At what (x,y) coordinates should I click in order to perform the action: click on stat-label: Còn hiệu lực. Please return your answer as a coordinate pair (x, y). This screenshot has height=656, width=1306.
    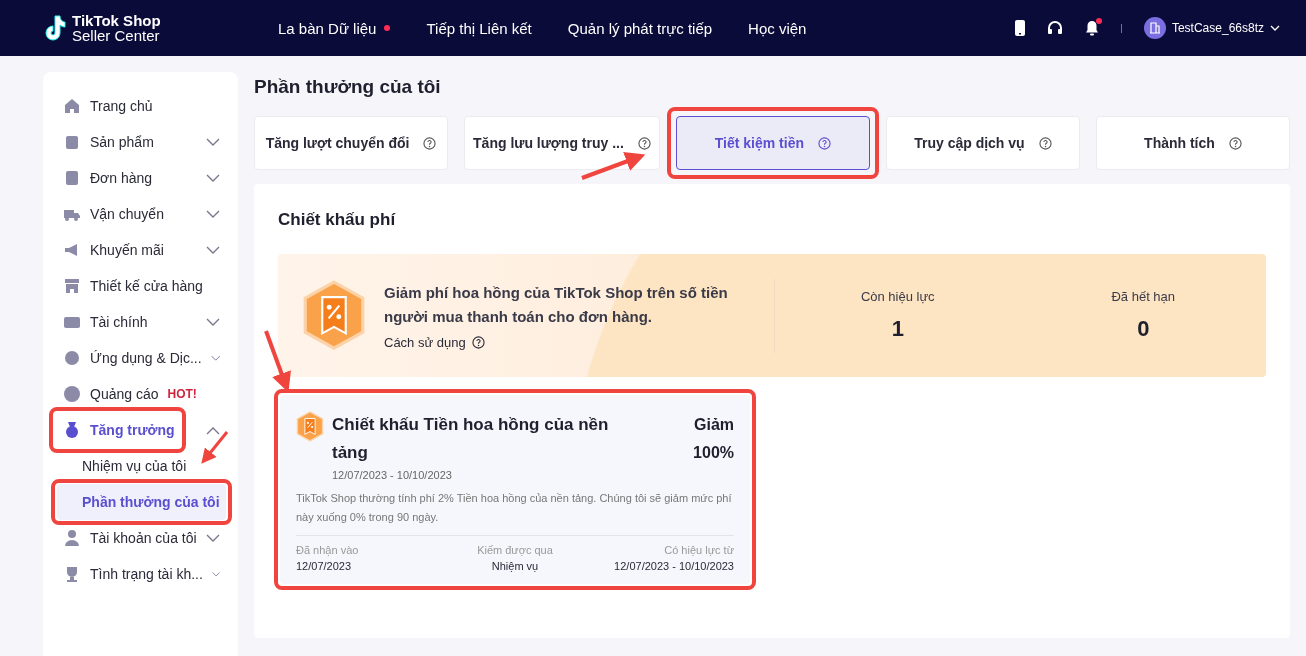
    Looking at the image, I should click on (897, 296).